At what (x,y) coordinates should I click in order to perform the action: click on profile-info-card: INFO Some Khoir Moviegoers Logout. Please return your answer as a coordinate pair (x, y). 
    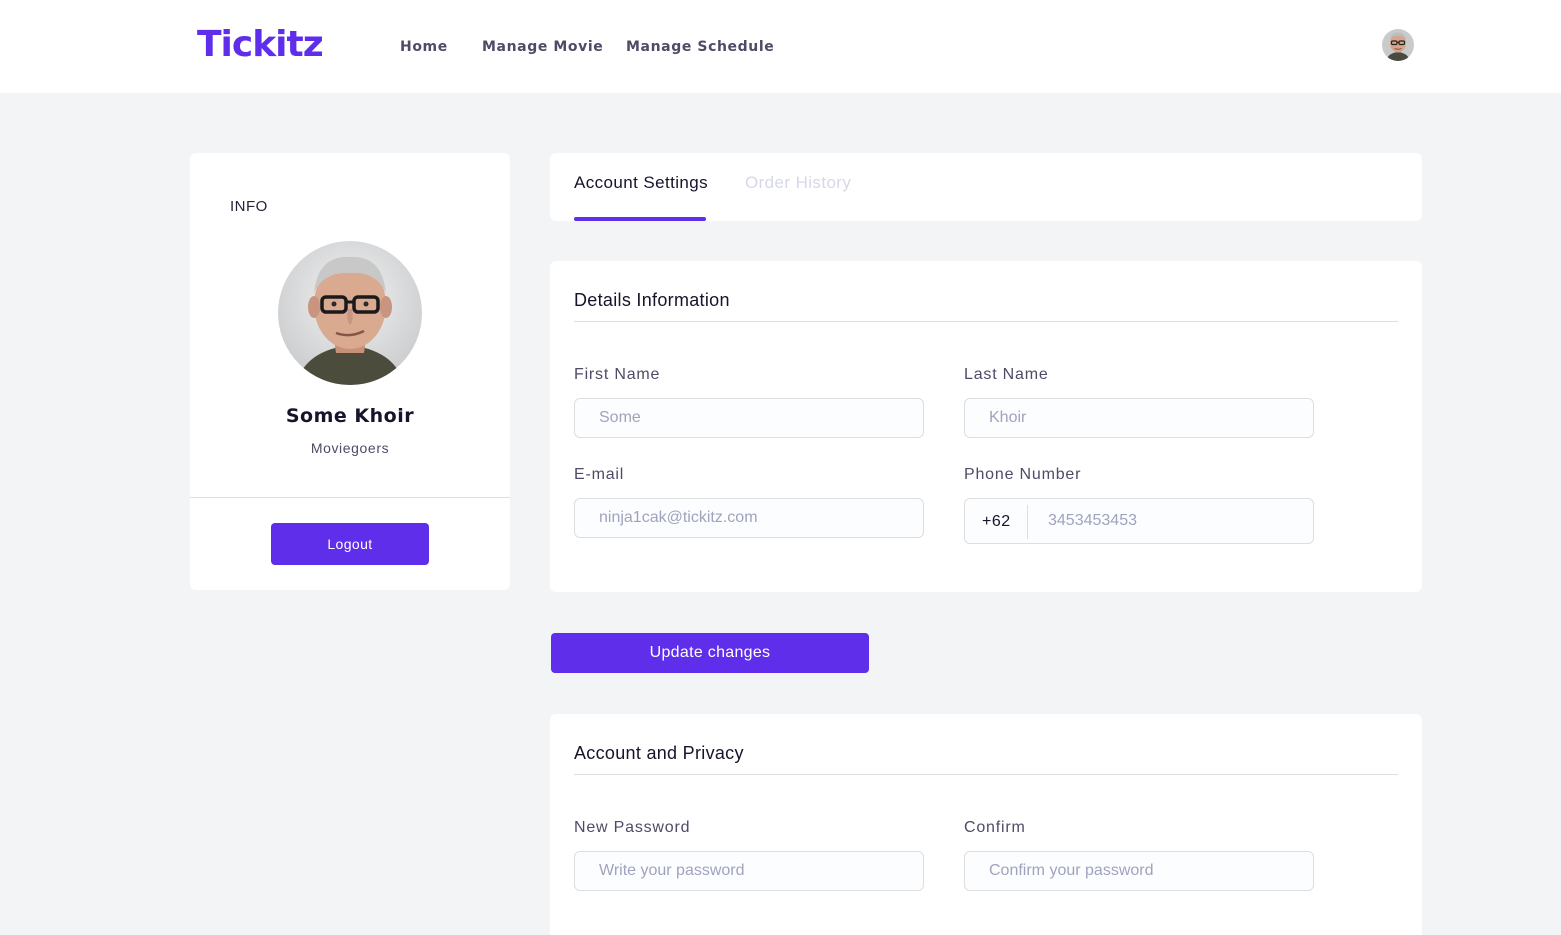
    Looking at the image, I should click on (350, 371).